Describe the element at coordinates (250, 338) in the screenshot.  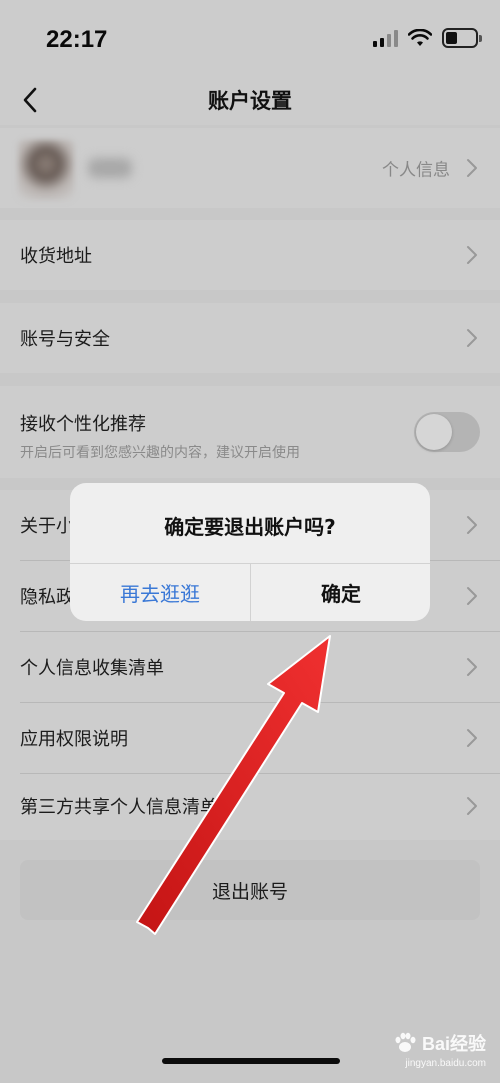
I see `row-account-security: 账号与安全` at that location.